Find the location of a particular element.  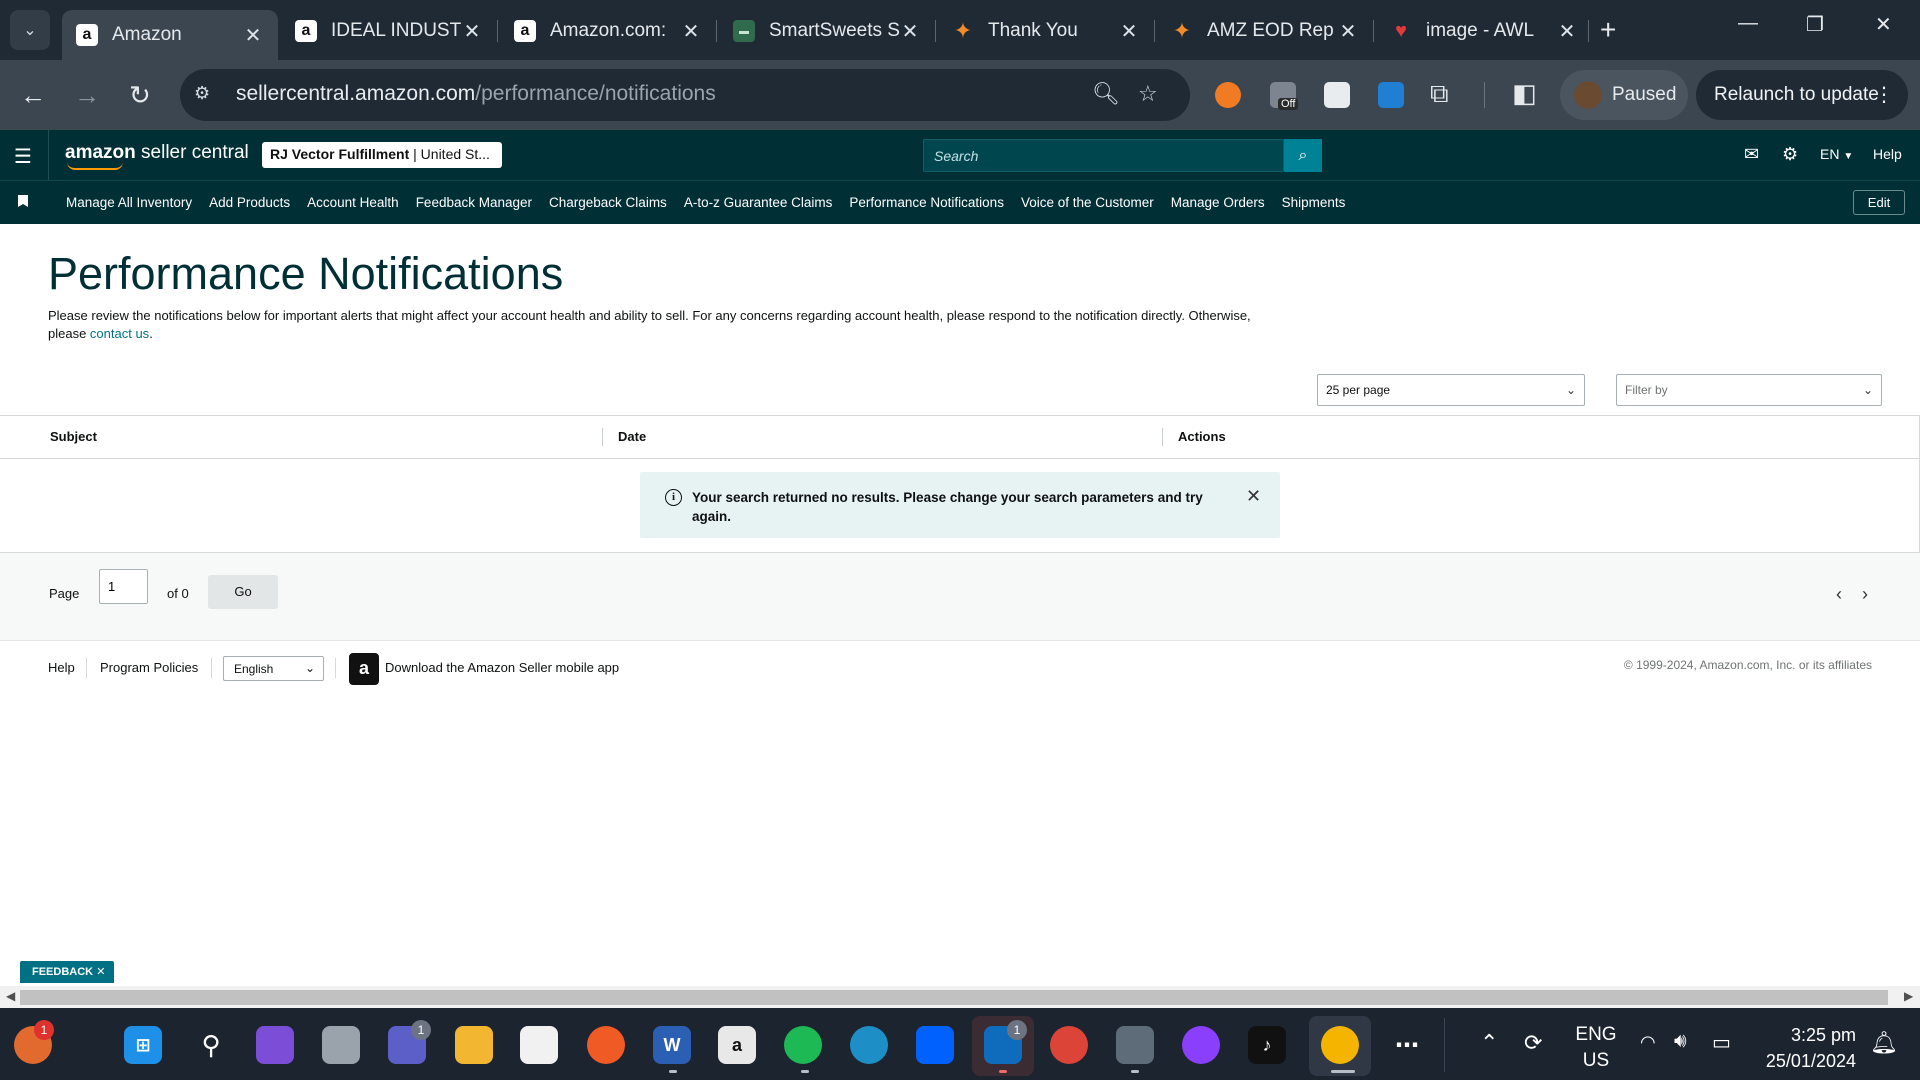

footer-program-policies-link: Program Policies is located at coordinates (149, 667).